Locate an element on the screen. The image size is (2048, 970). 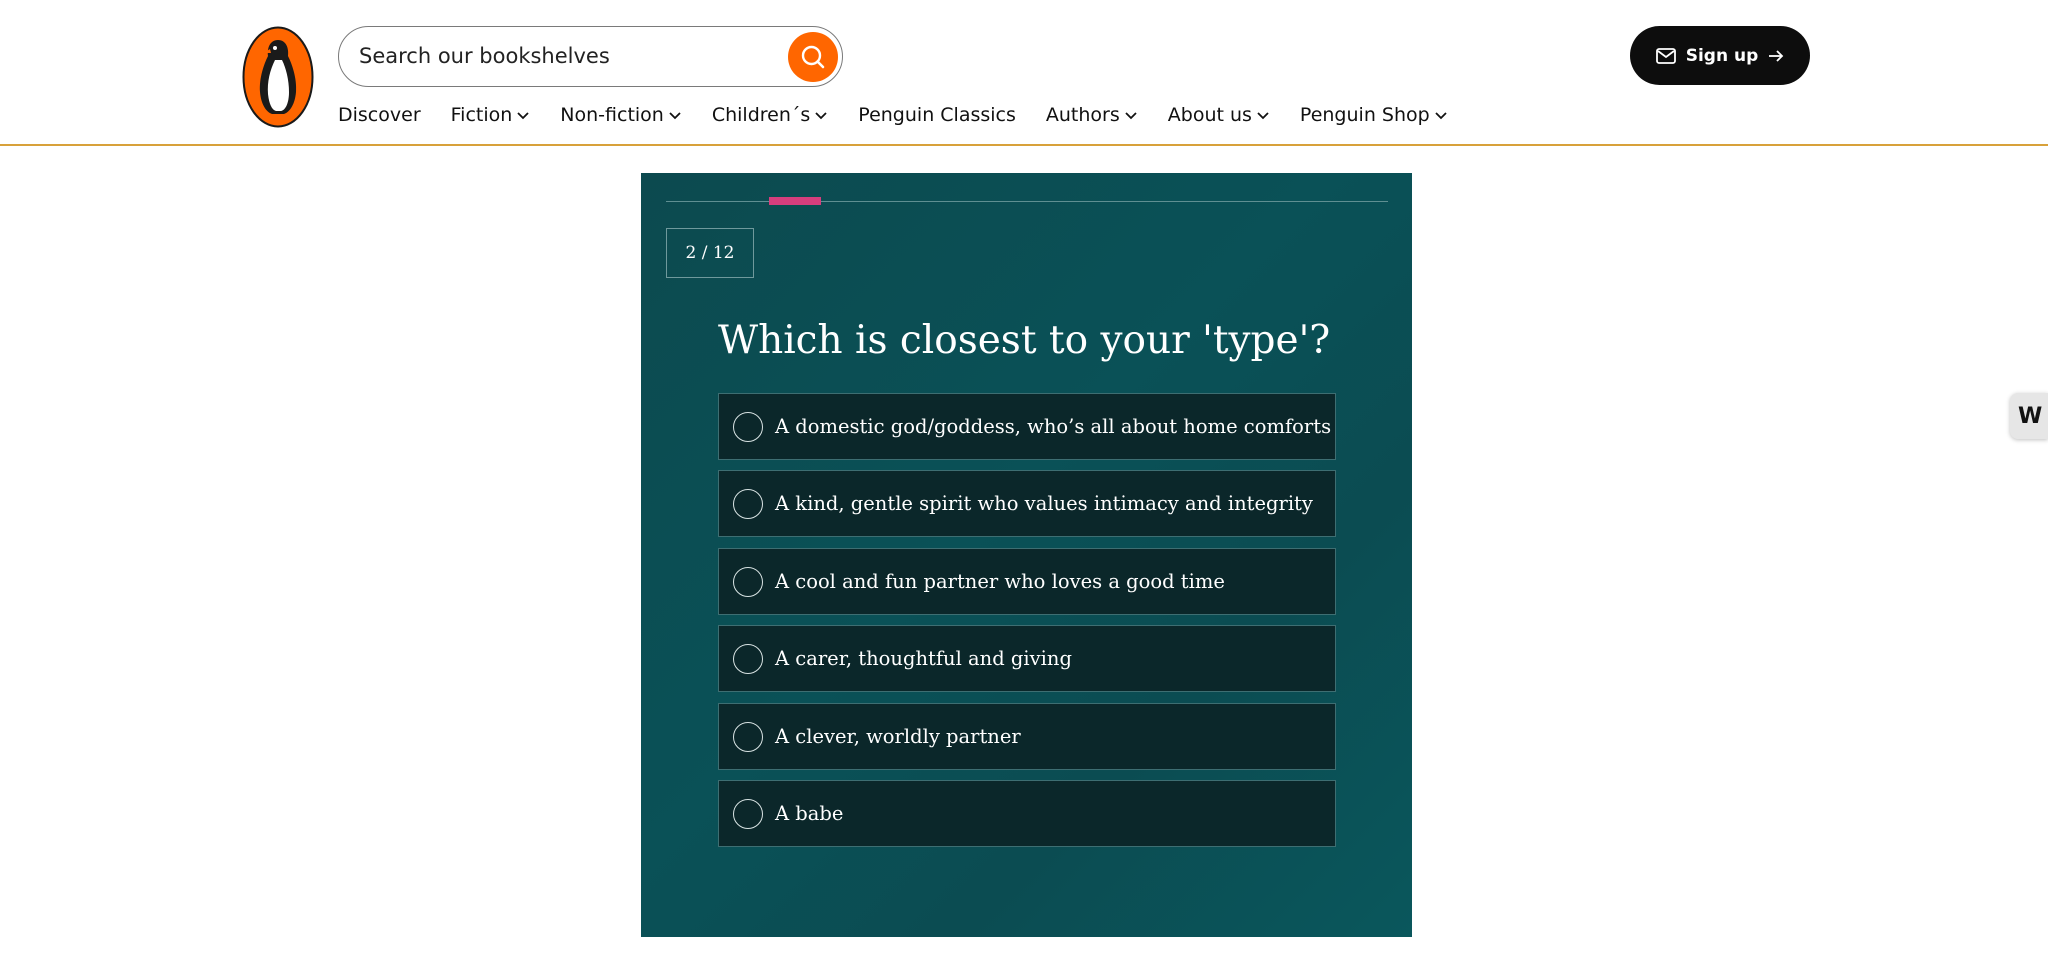
answer-label: A clever, worldly partner is located at coordinates (898, 736).